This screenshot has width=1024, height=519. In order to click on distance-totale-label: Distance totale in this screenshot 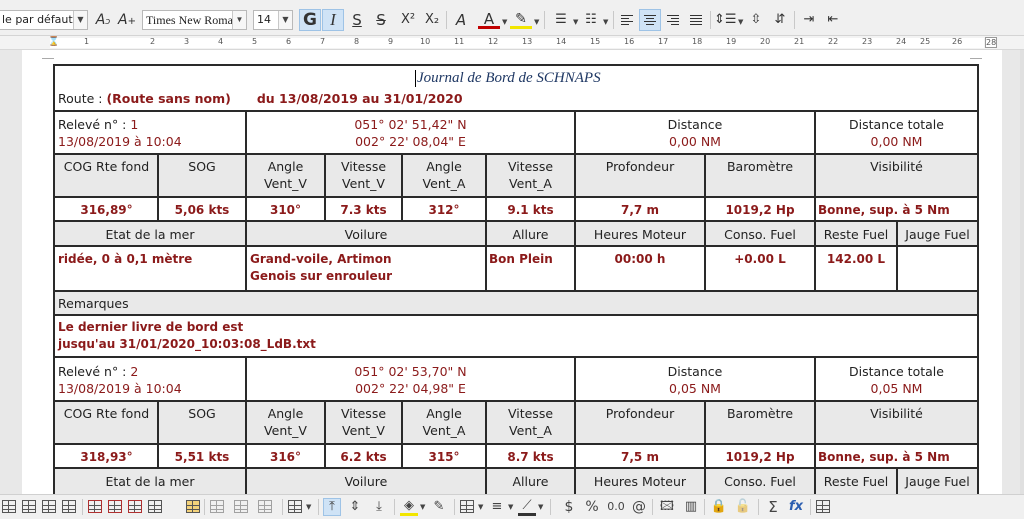, I will do `click(896, 371)`.